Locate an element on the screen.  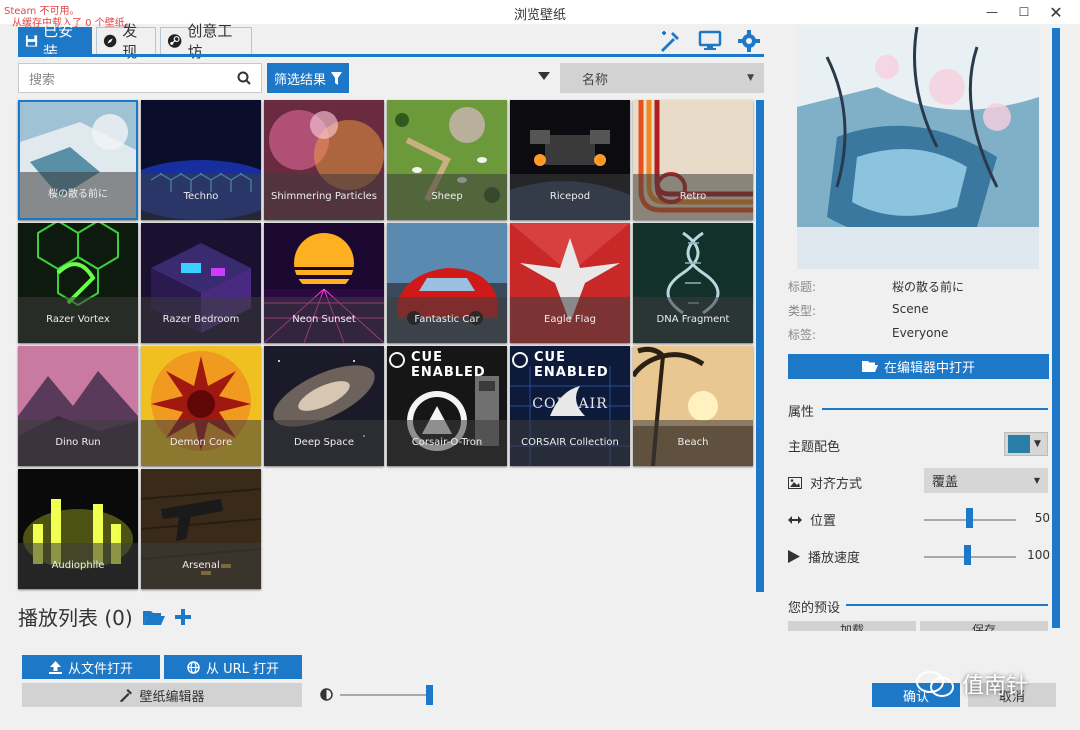
close-button: ✕ is located at coordinates (1056, 12).